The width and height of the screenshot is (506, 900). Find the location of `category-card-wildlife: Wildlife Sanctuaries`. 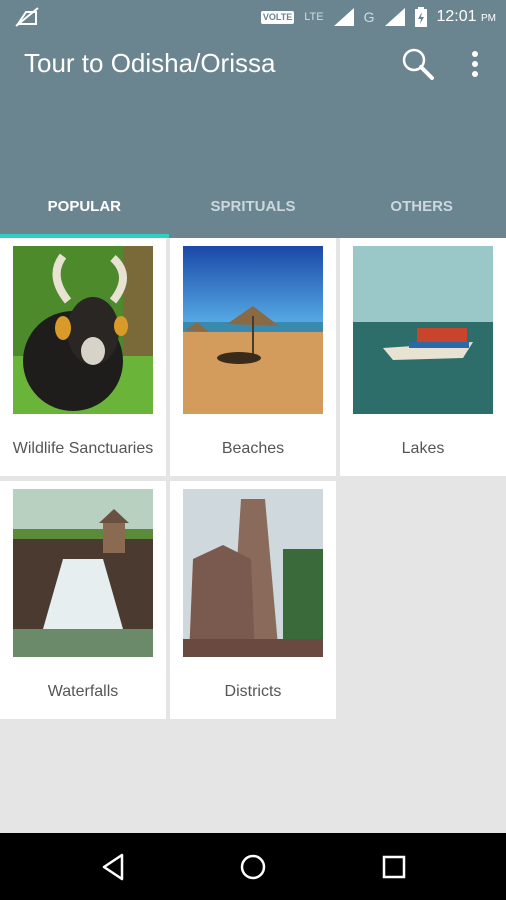

category-card-wildlife: Wildlife Sanctuaries is located at coordinates (83, 357).